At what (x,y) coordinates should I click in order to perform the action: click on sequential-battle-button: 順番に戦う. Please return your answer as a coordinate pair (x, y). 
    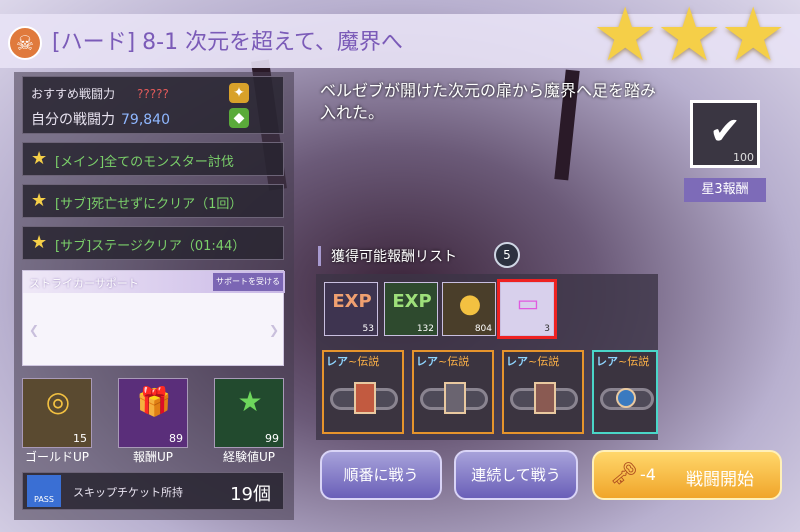
    Looking at the image, I should click on (381, 475).